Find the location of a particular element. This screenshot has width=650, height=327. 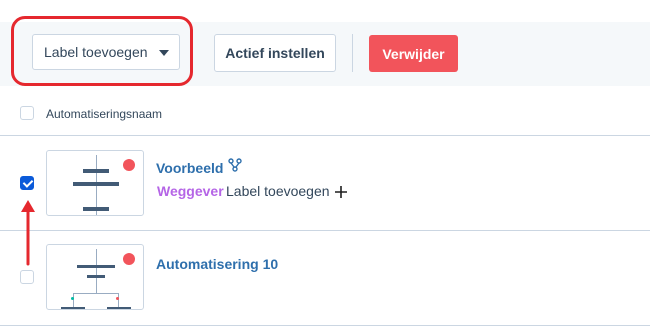

annotation-arrow-icon is located at coordinates (28, 233).